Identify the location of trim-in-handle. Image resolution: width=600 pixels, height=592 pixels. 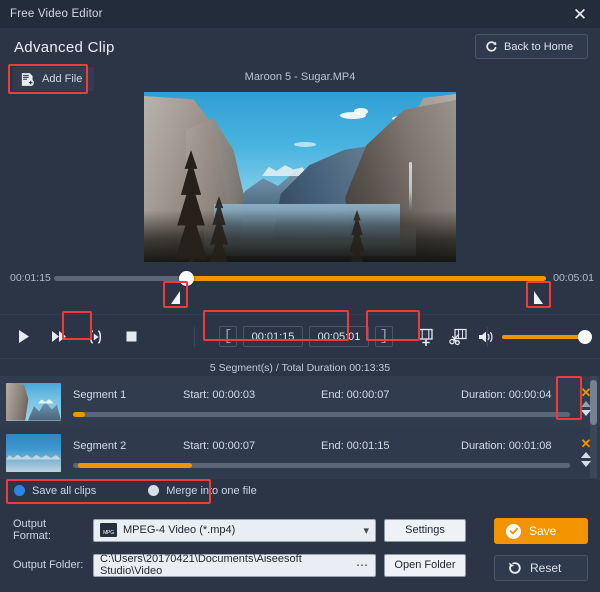
(175, 297).